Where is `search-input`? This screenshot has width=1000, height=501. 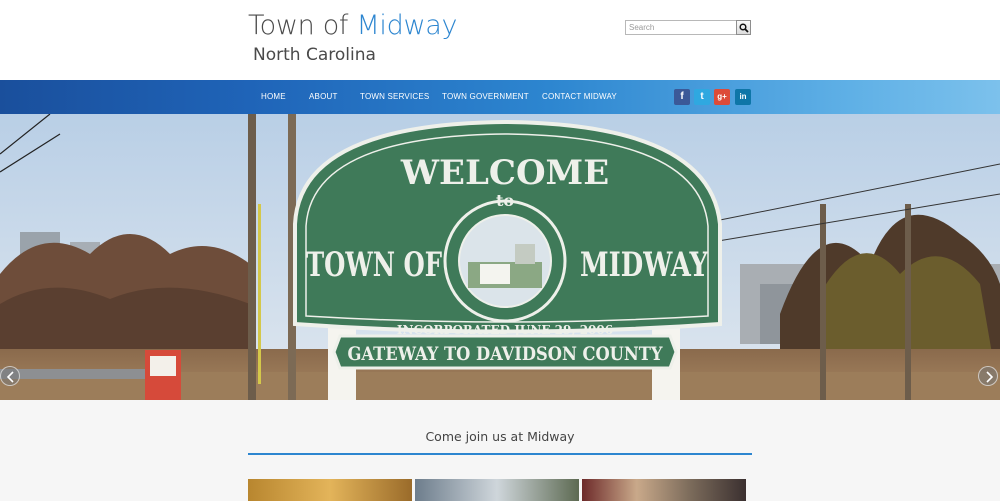
search-input is located at coordinates (681, 27).